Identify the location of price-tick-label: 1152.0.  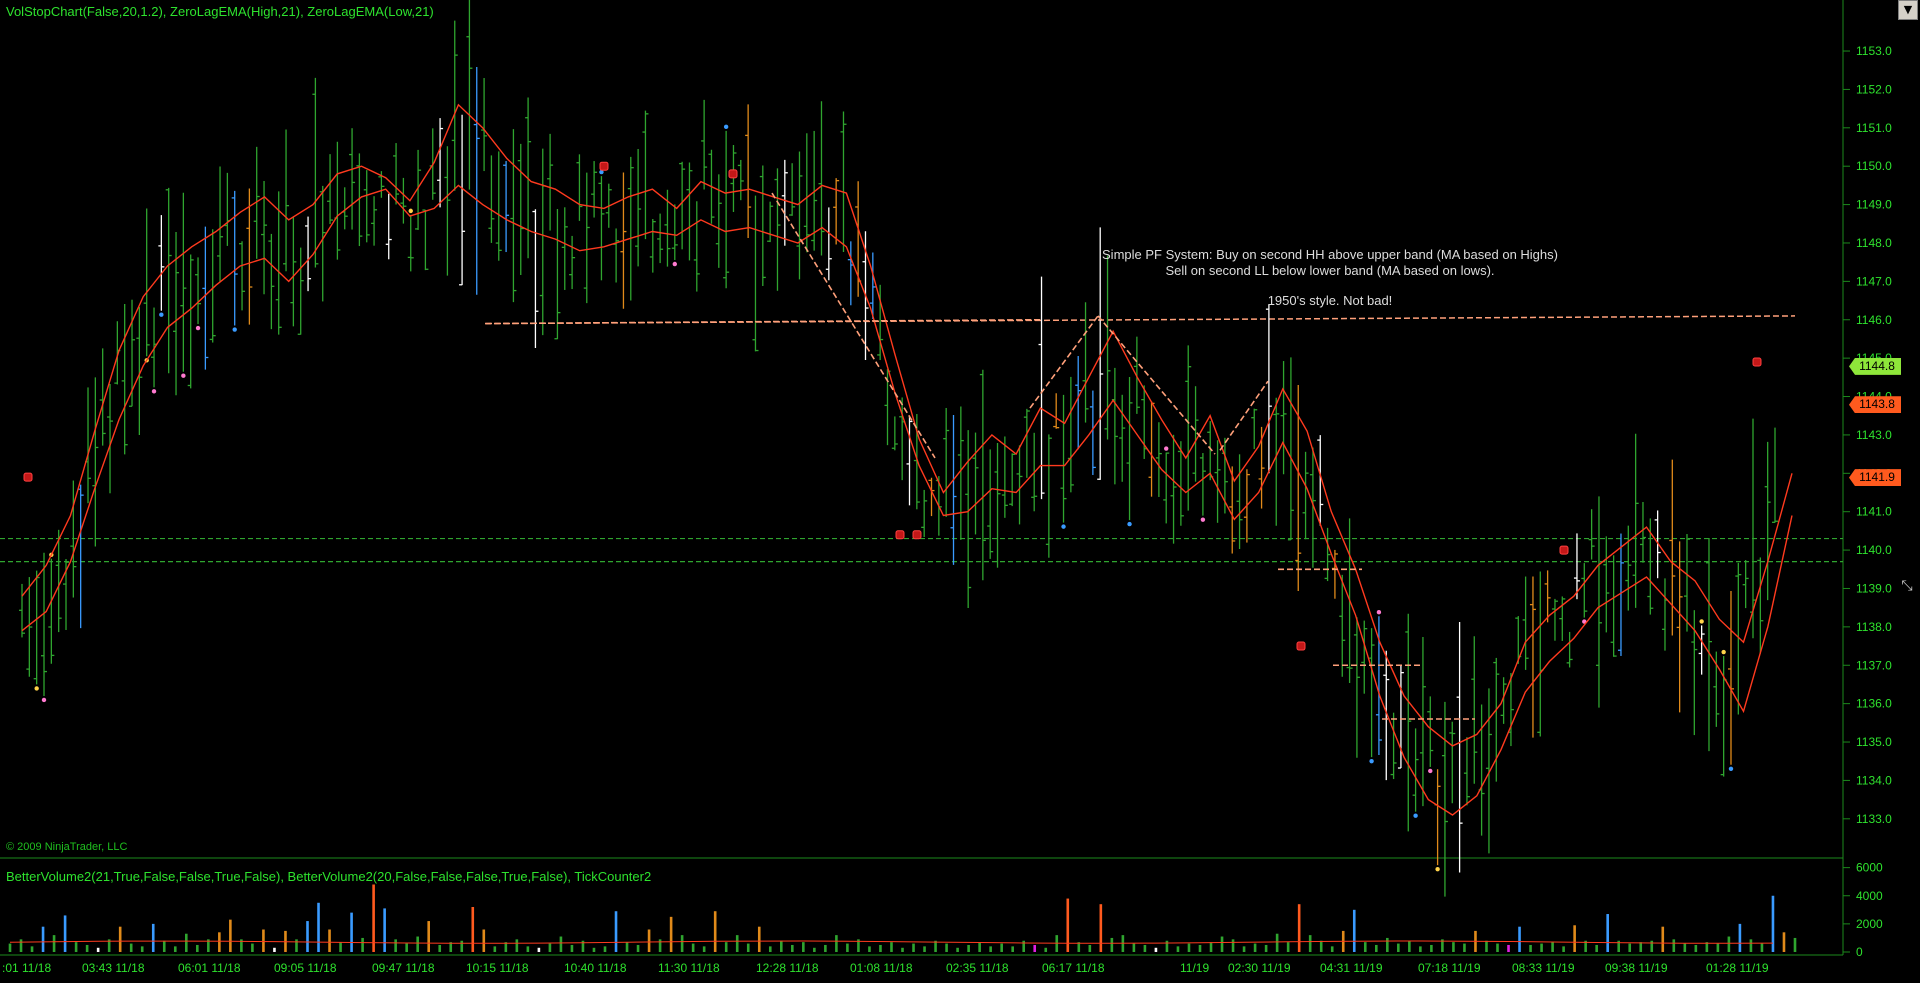
(1874, 89).